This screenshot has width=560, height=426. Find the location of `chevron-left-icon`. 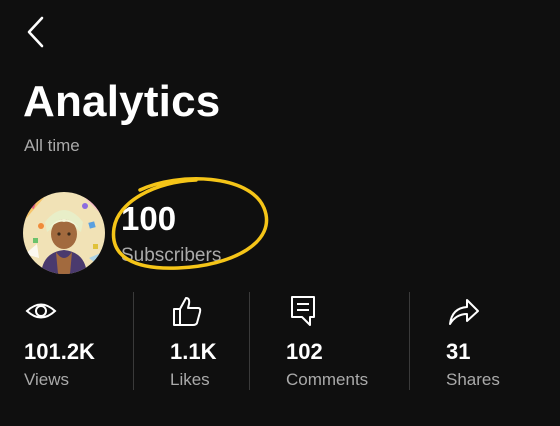

chevron-left-icon is located at coordinates (35, 32).